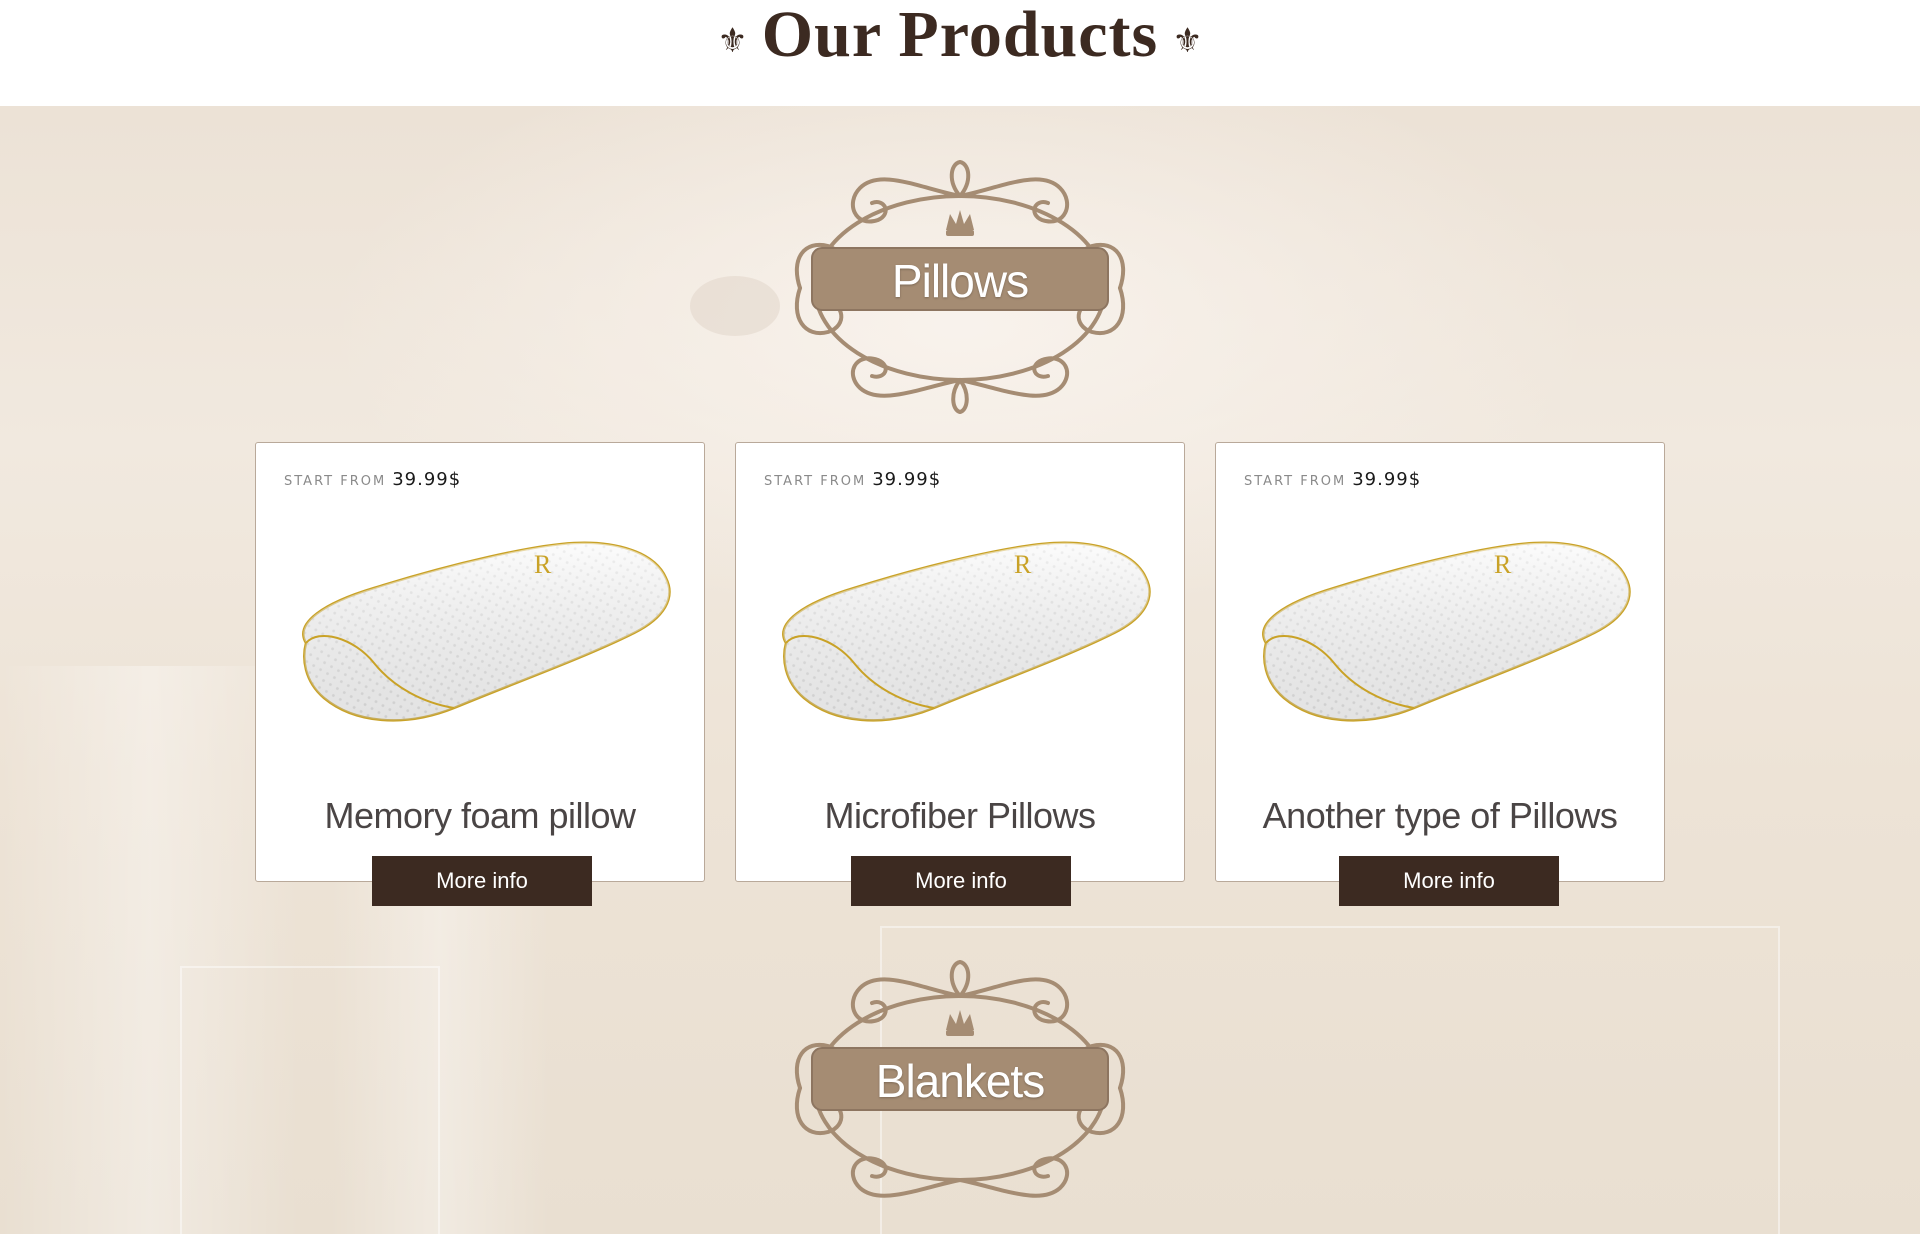 The width and height of the screenshot is (1920, 1234). I want to click on page-header: ⚜ Our Products ⚜, so click(960, 53).